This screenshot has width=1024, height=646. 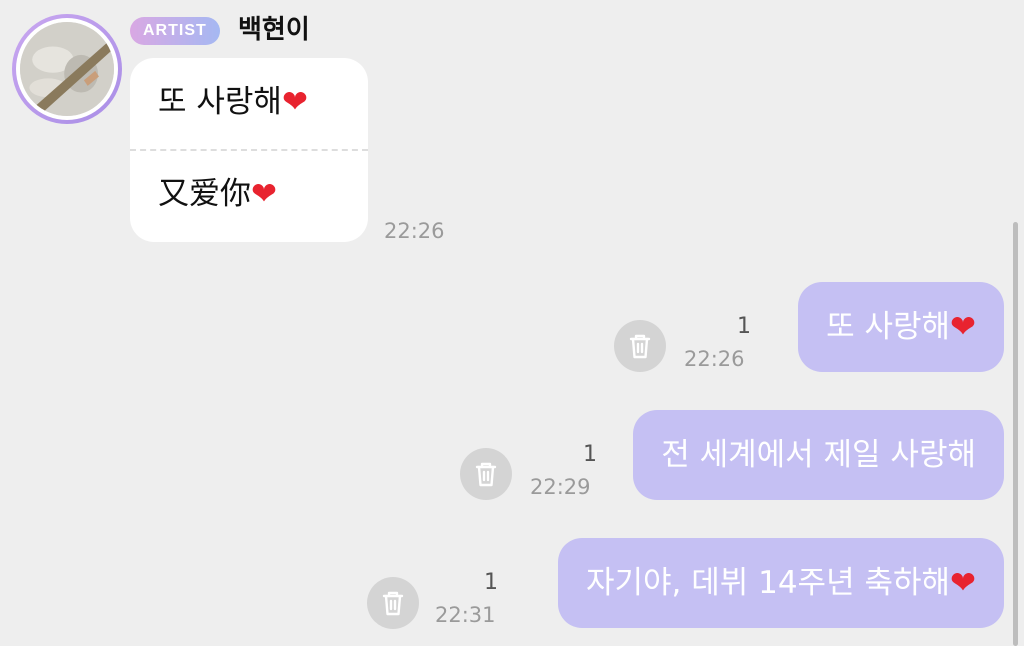 I want to click on received-timestamp: 22:26, so click(x=414, y=231).